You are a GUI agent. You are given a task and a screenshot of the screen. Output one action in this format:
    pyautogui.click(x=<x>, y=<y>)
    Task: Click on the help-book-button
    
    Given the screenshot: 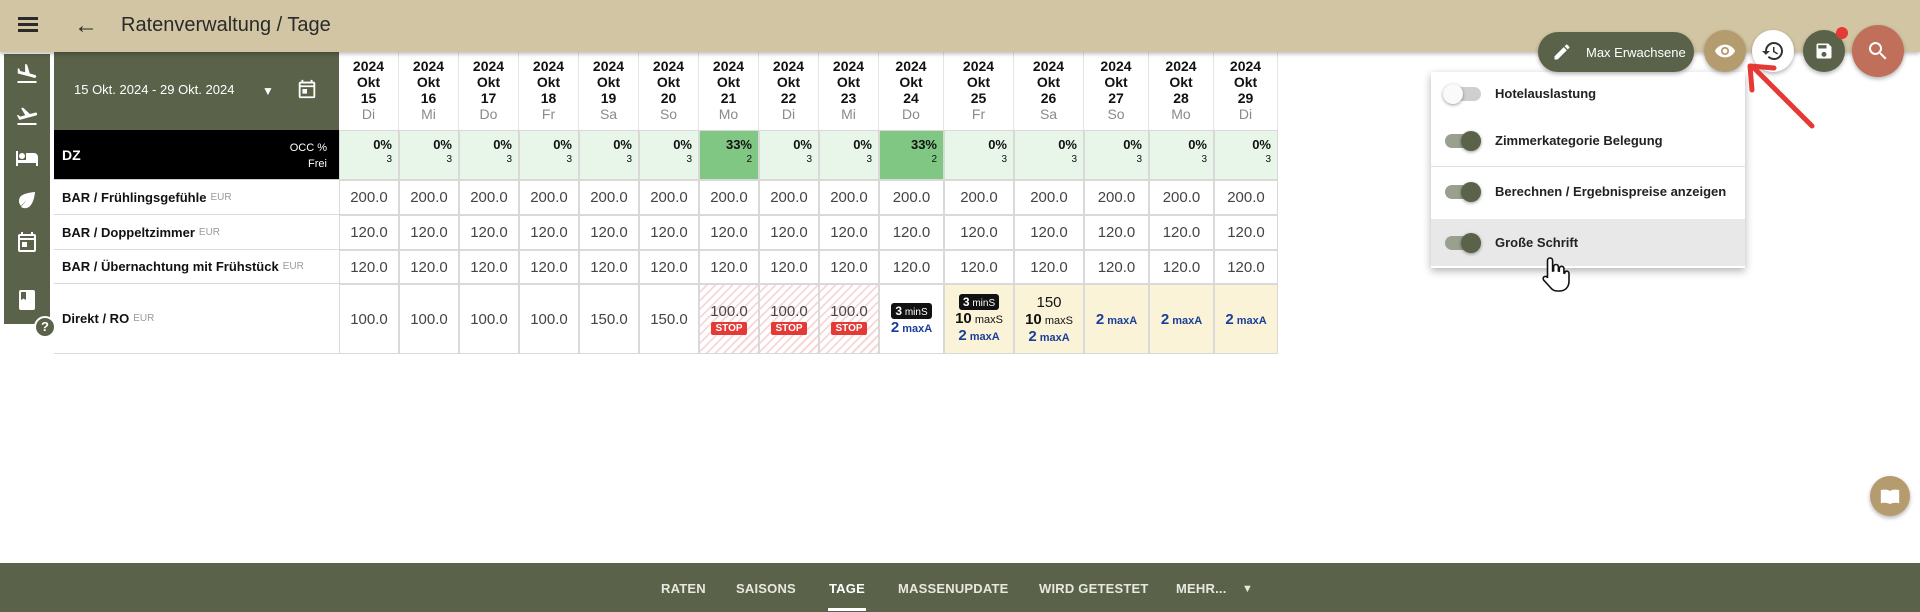 What is the action you would take?
    pyautogui.click(x=1890, y=496)
    